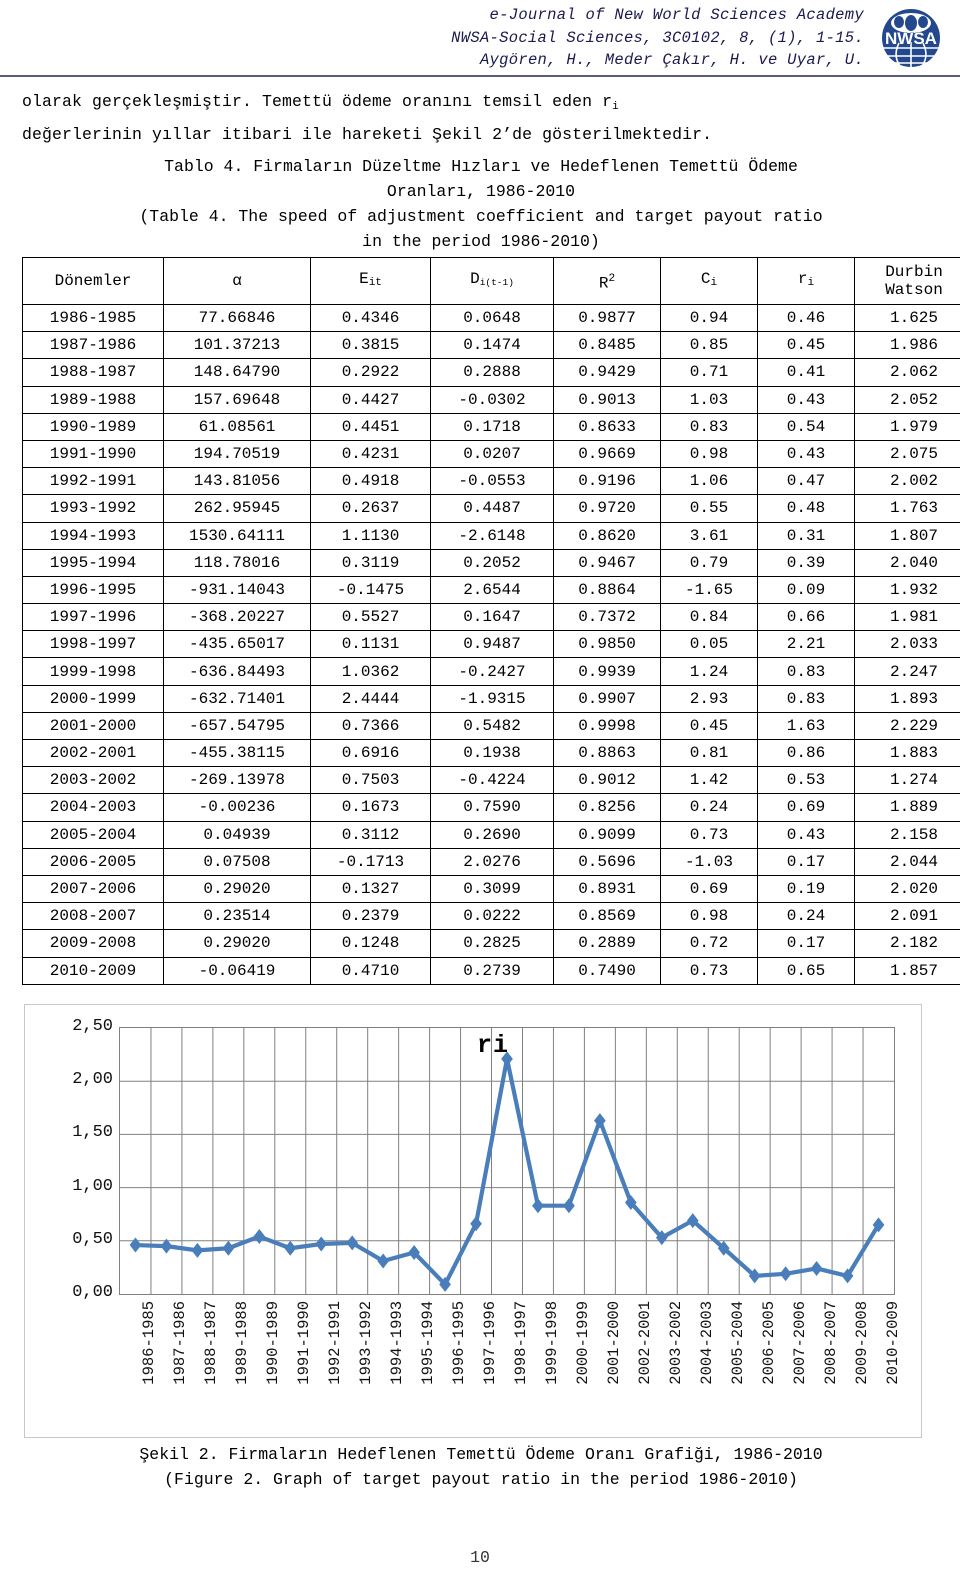 Image resolution: width=960 pixels, height=1585 pixels. What do you see at coordinates (93, 508) in the screenshot?
I see `table-cell-period: 1993-1992` at bounding box center [93, 508].